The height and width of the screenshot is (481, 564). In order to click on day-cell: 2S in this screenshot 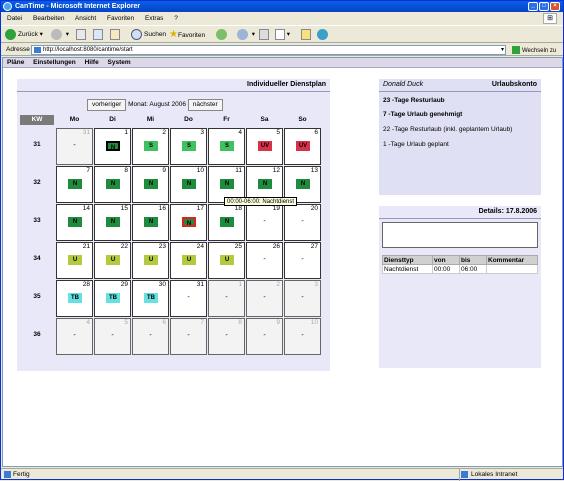, I will do `click(150, 146)`.